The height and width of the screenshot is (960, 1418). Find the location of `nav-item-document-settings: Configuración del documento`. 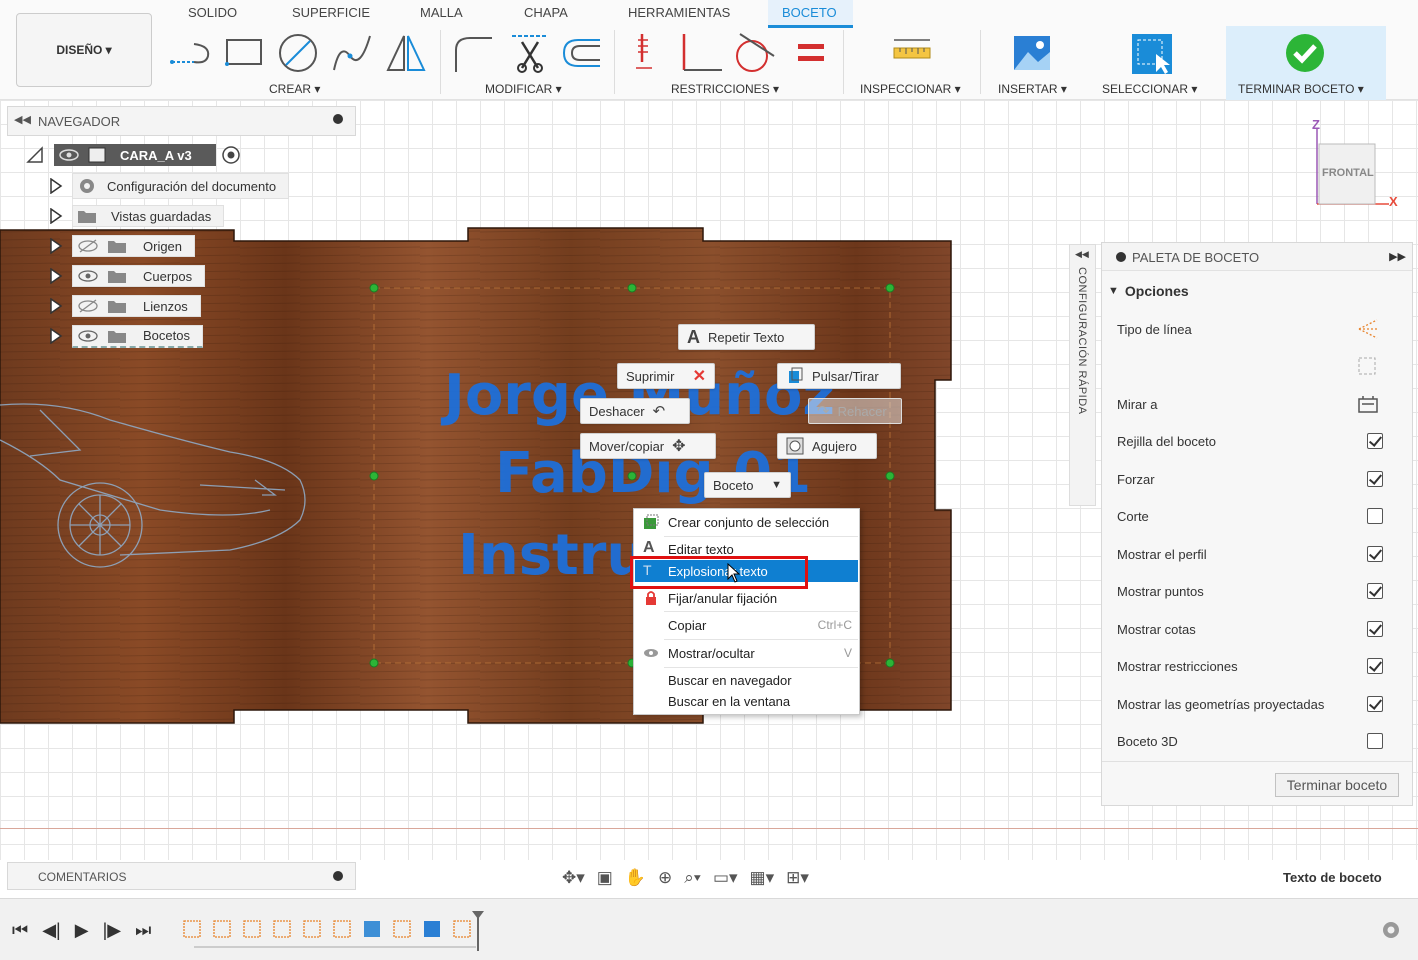

nav-item-document-settings: Configuración del documento is located at coordinates (169, 186).